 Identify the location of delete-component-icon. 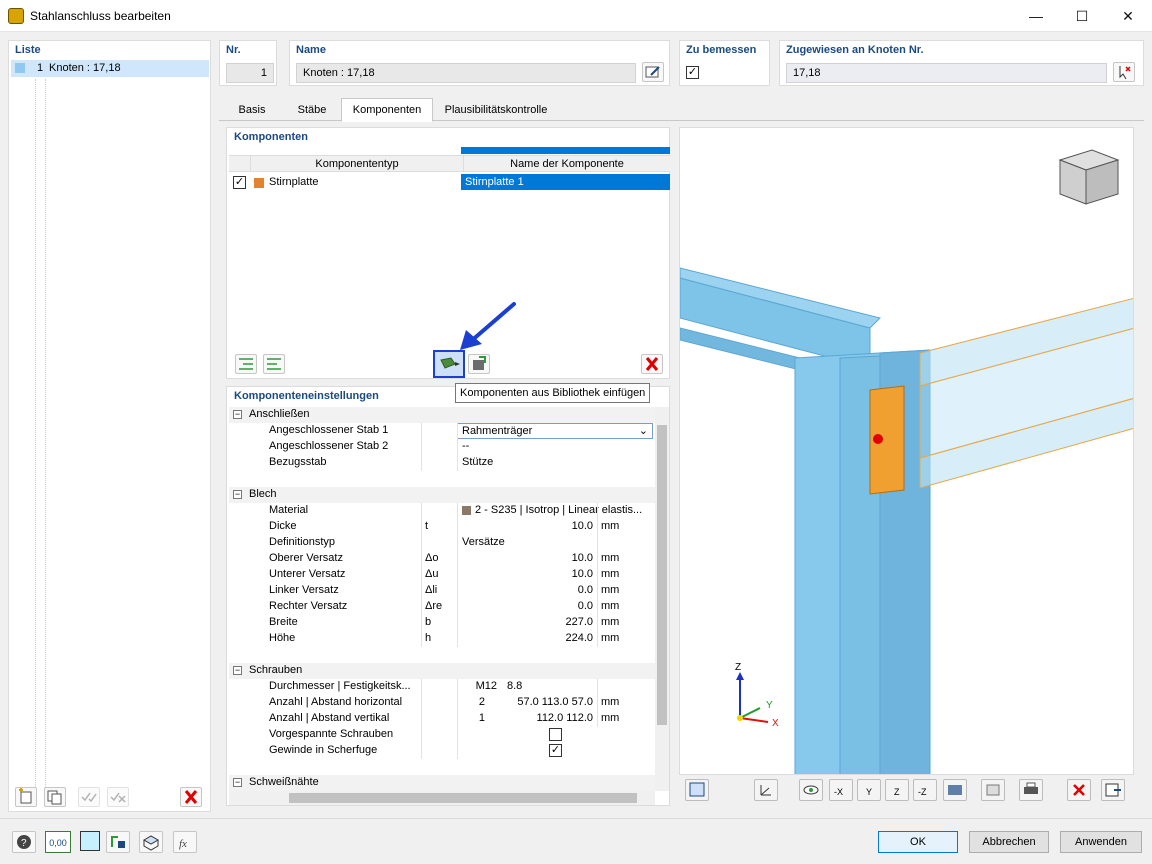
(652, 364).